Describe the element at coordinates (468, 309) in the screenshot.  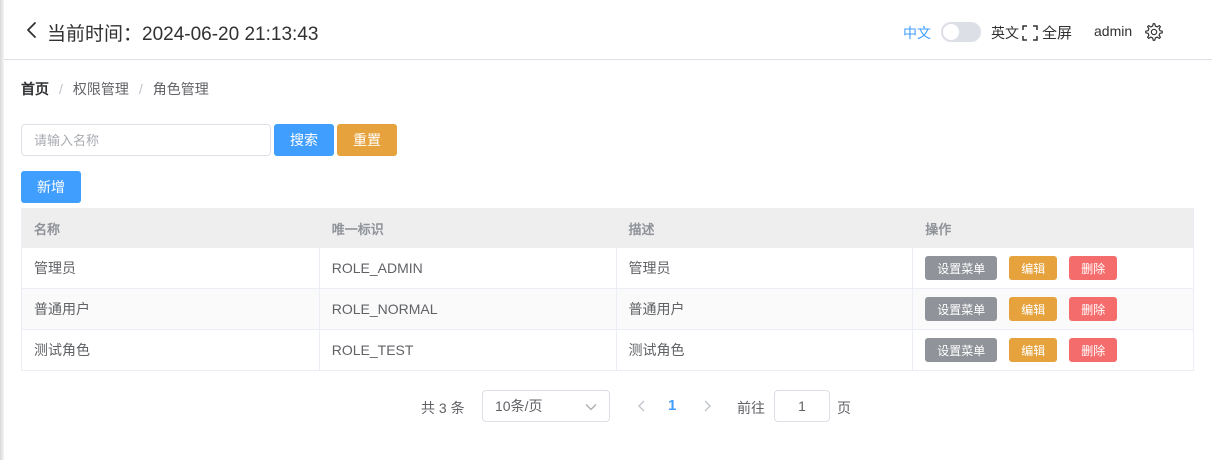
I see `cell-key: ROLE_NORMAL` at that location.